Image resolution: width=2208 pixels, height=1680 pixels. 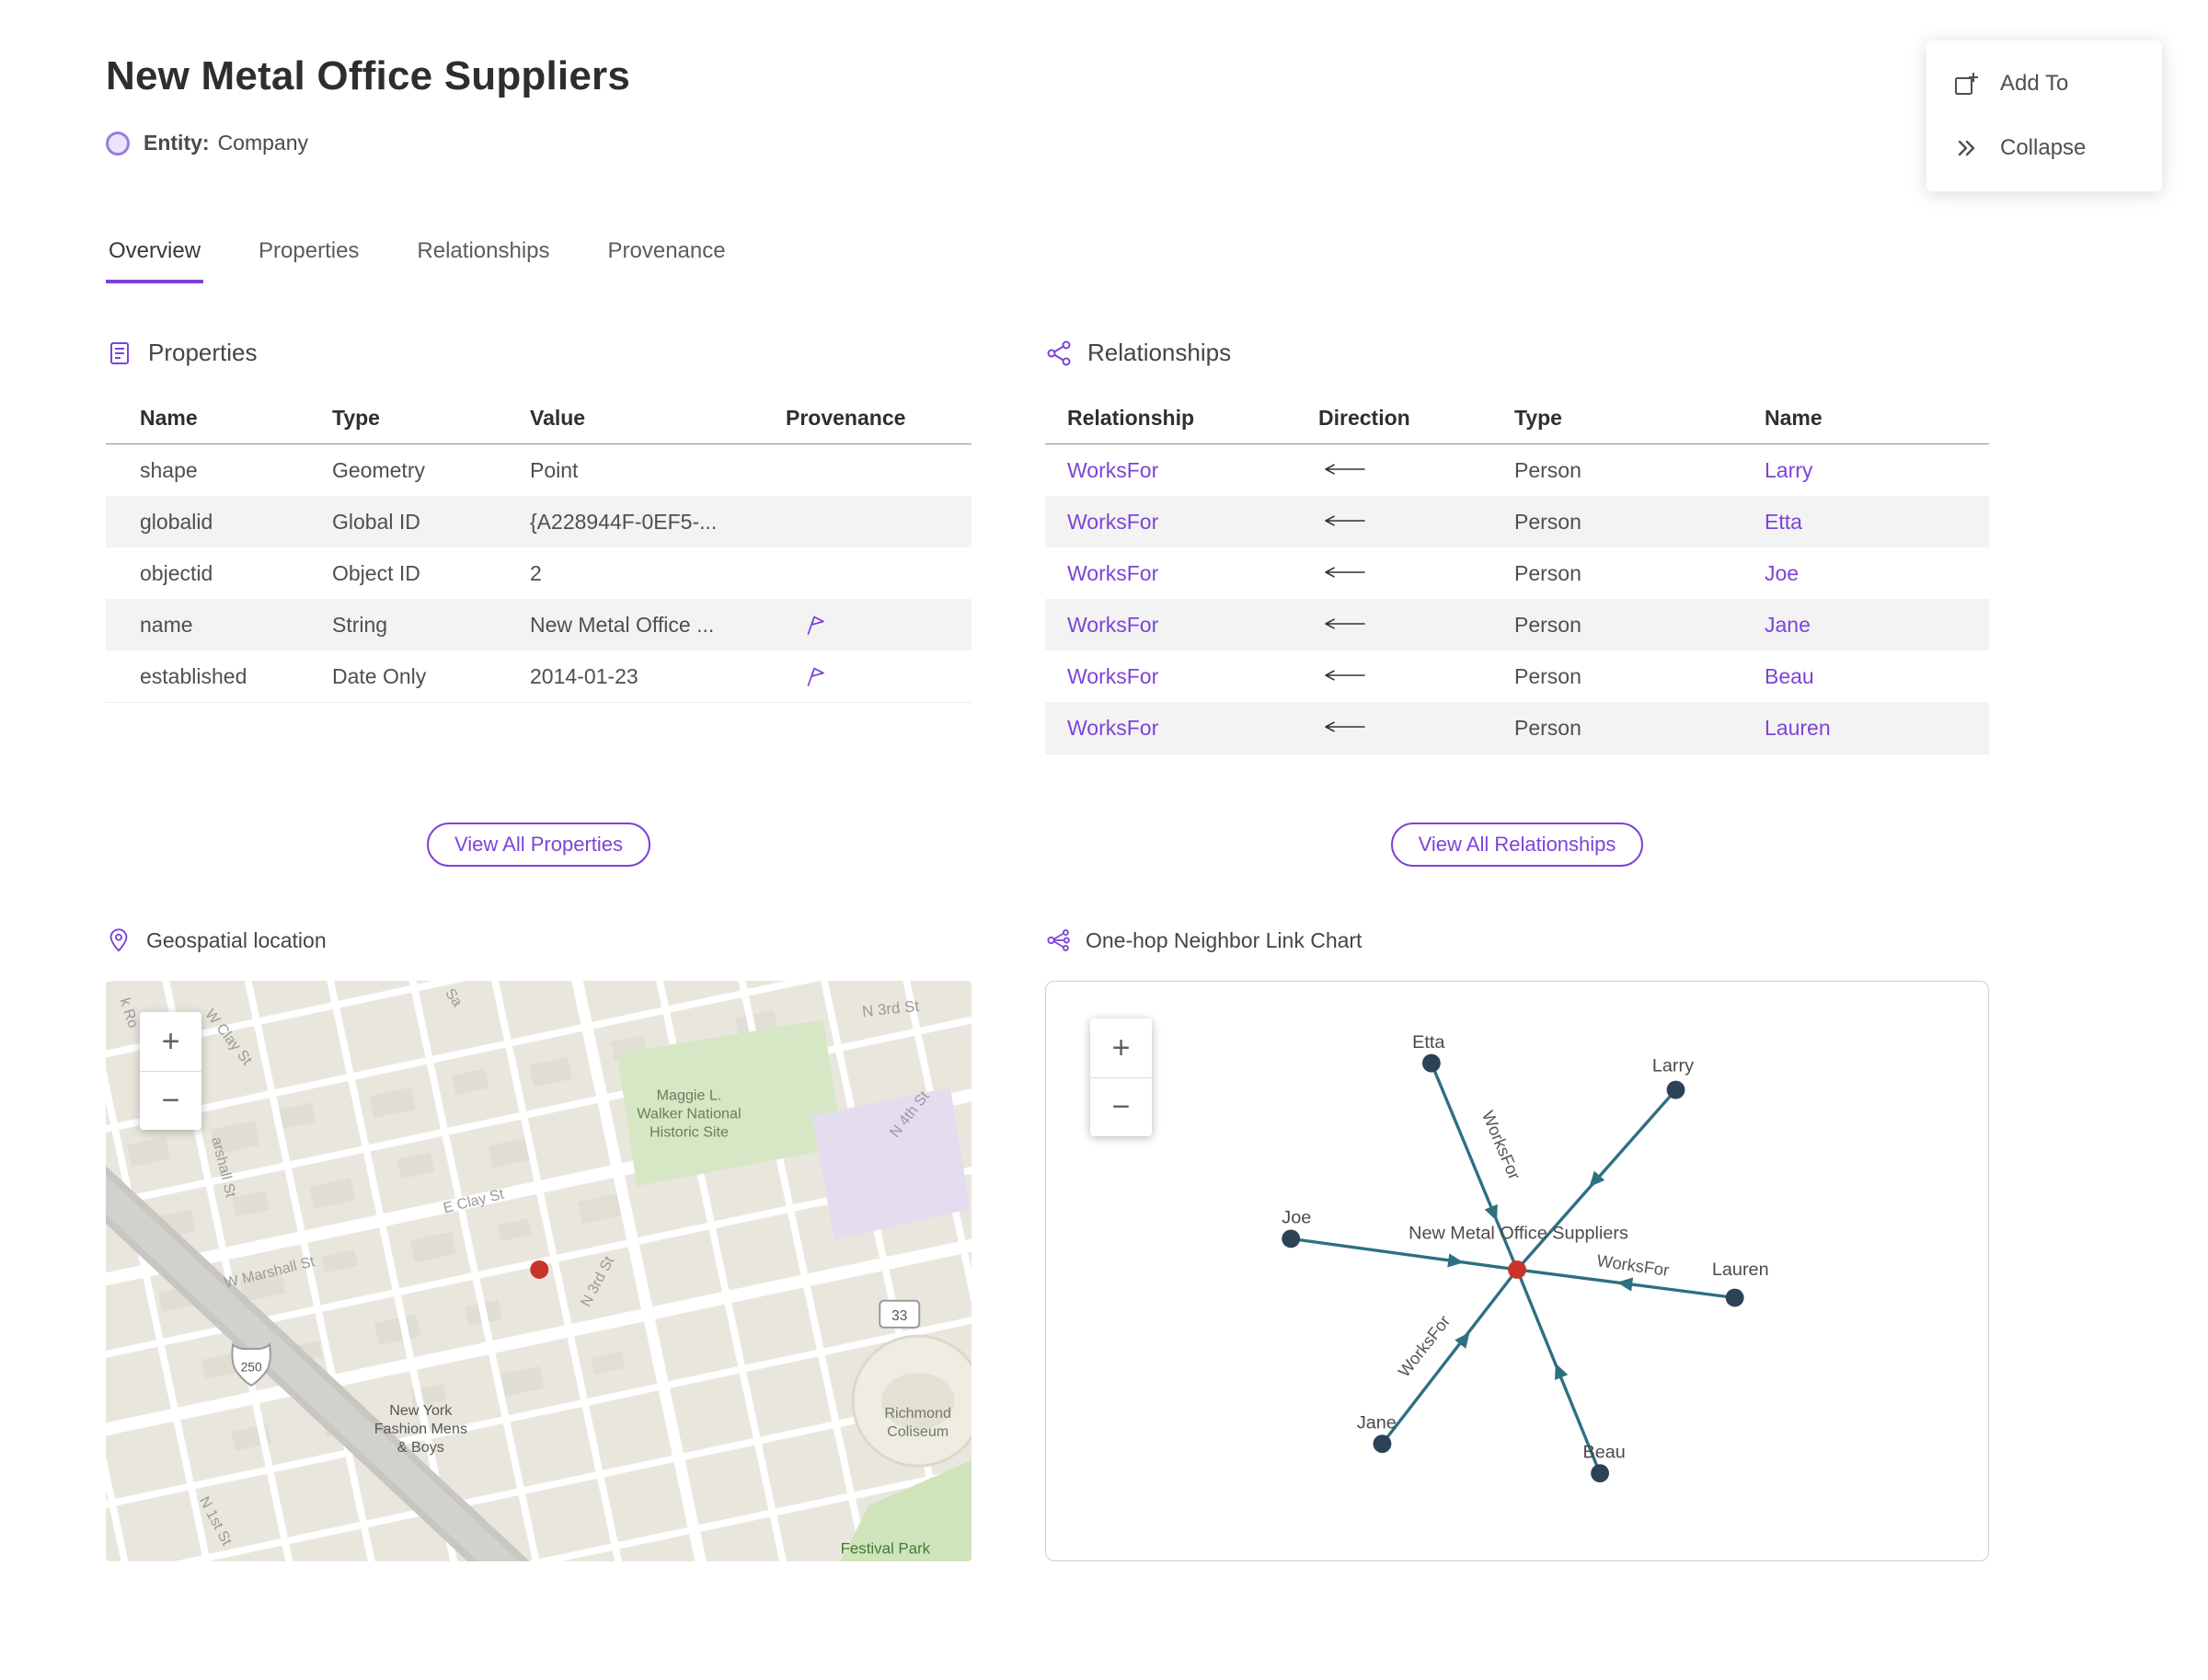 What do you see at coordinates (539, 418) in the screenshot?
I see `properties-table-header: Name Type Value Provenance` at bounding box center [539, 418].